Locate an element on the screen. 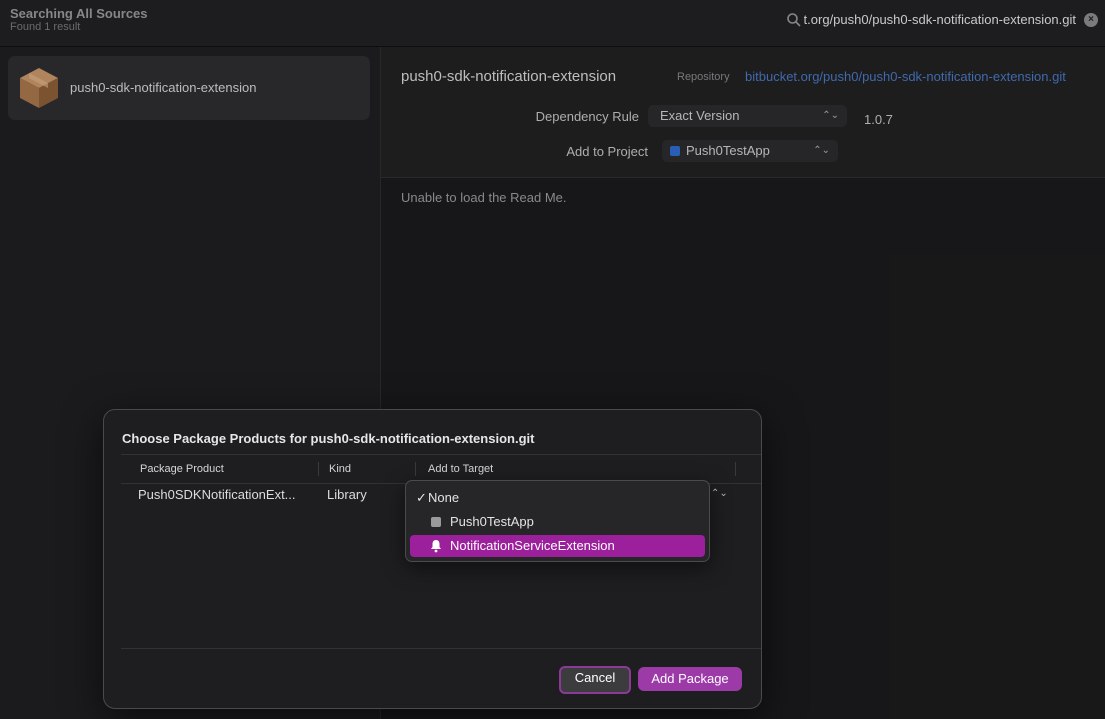  table-row-kind: Library is located at coordinates (347, 494).